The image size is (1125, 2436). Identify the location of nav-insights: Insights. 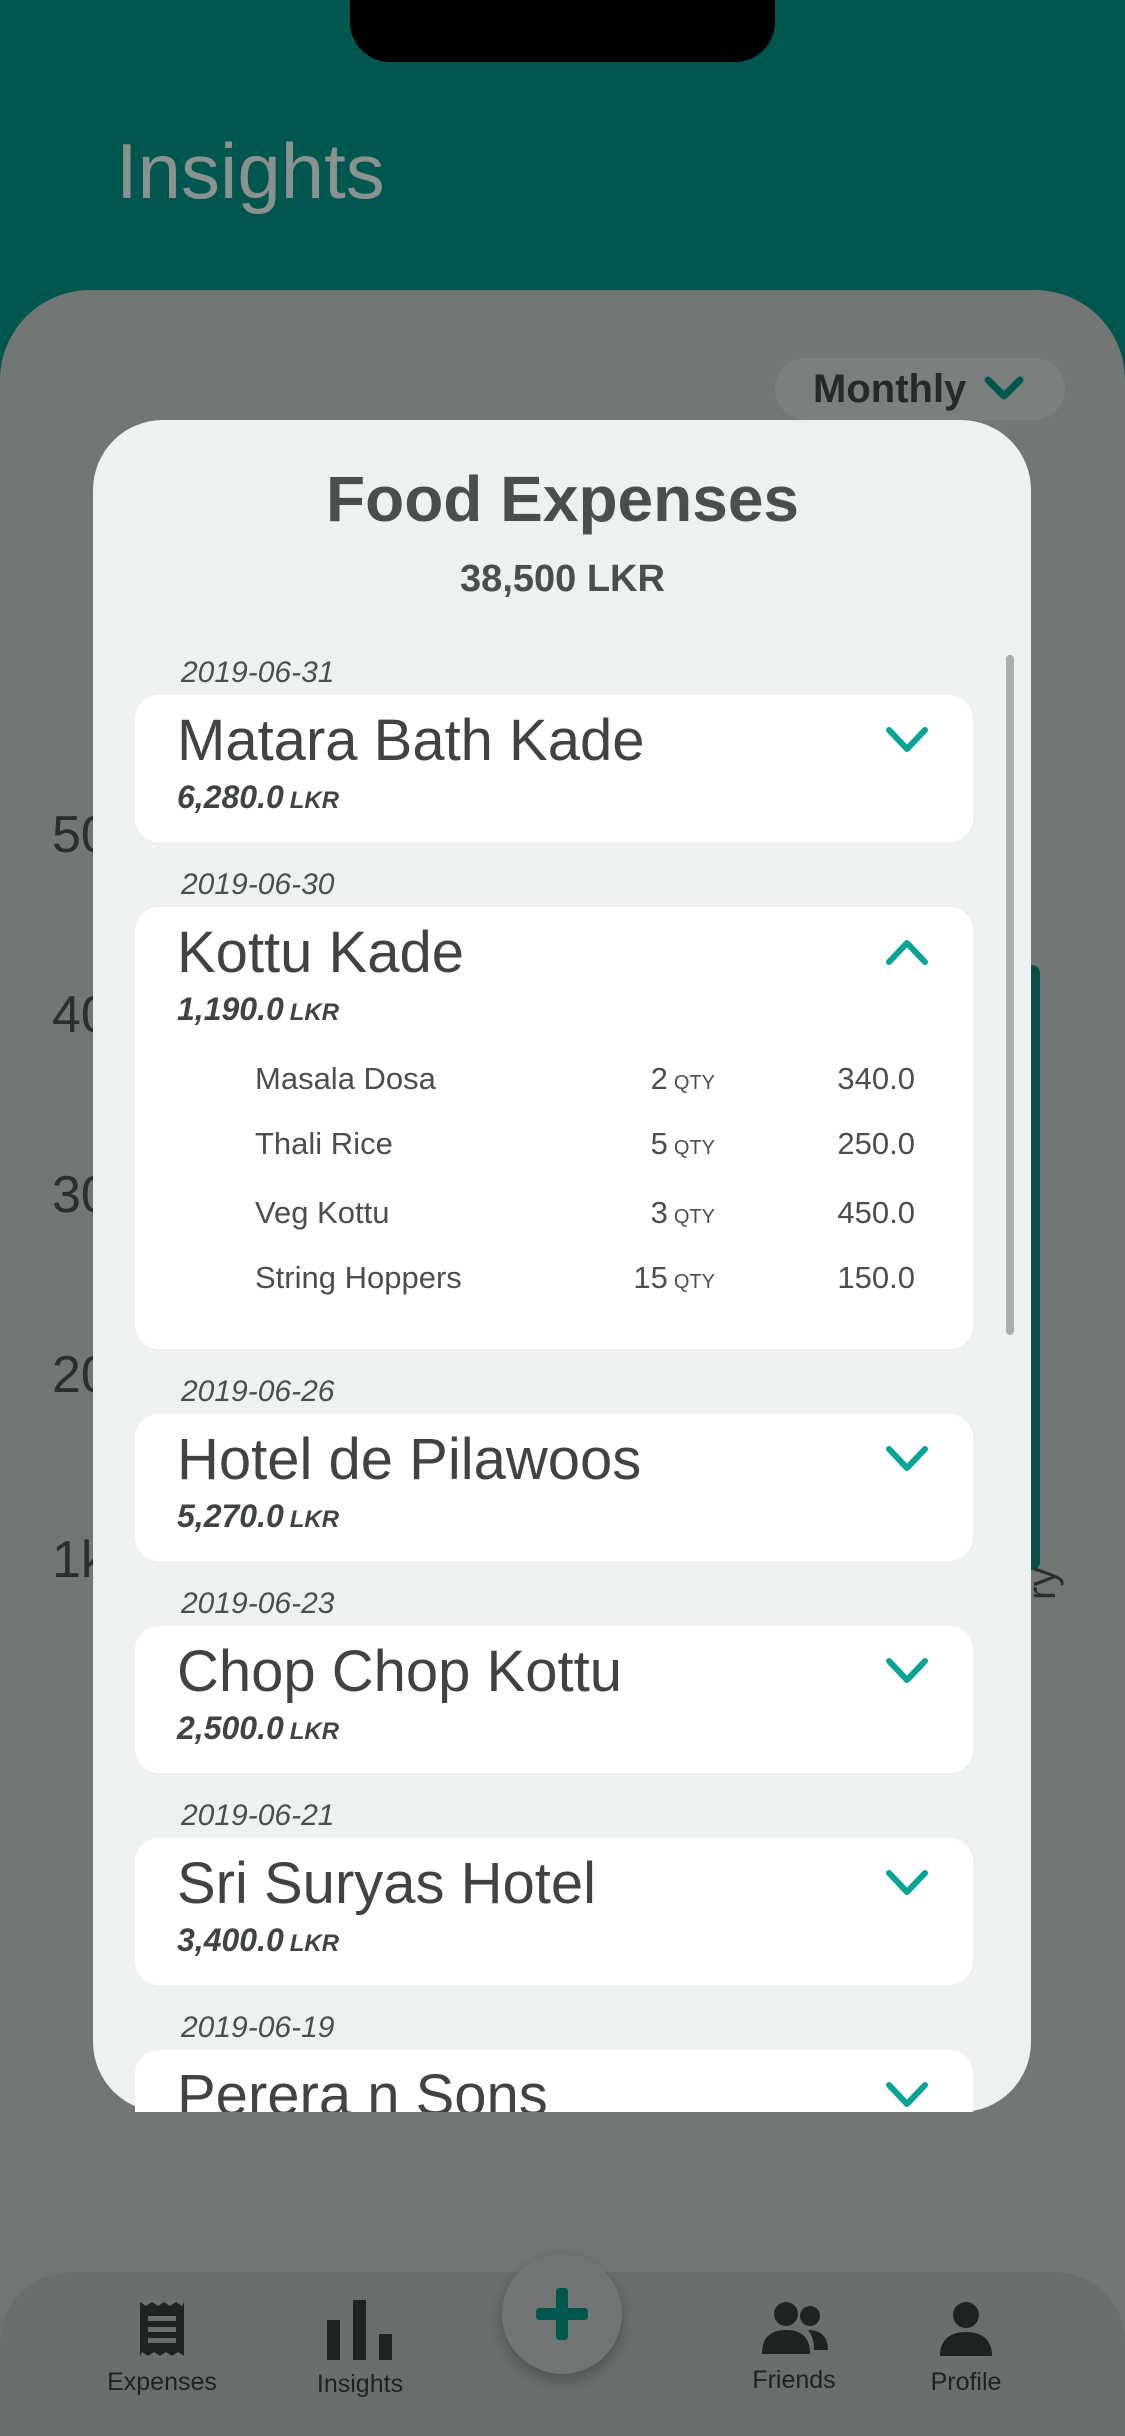
(360, 2349).